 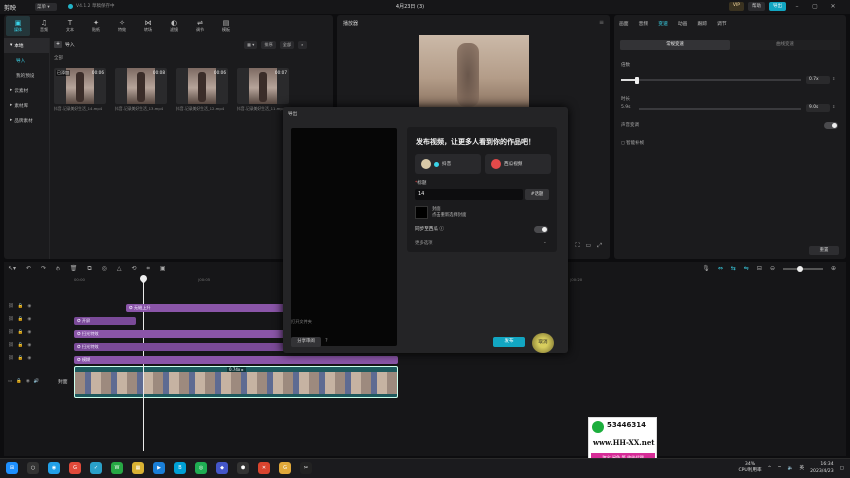 I want to click on pitch-toggle, so click(x=831, y=125).